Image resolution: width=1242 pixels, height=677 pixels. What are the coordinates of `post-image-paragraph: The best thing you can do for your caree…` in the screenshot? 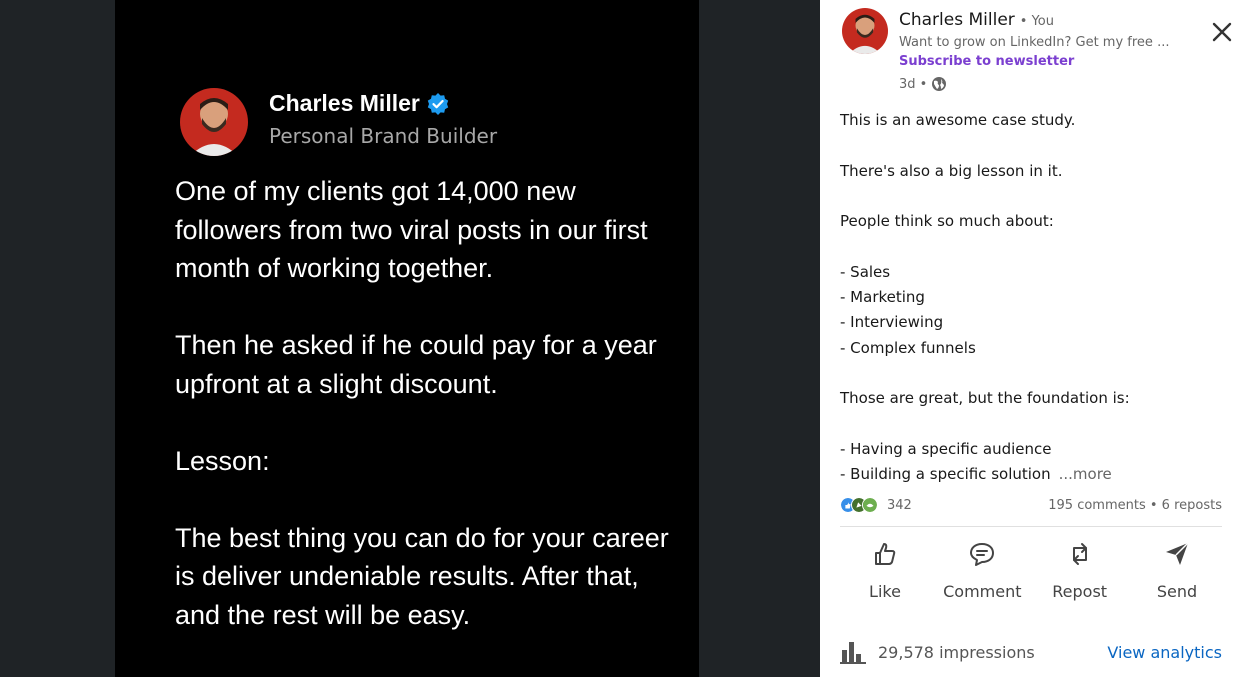 It's located at (422, 576).